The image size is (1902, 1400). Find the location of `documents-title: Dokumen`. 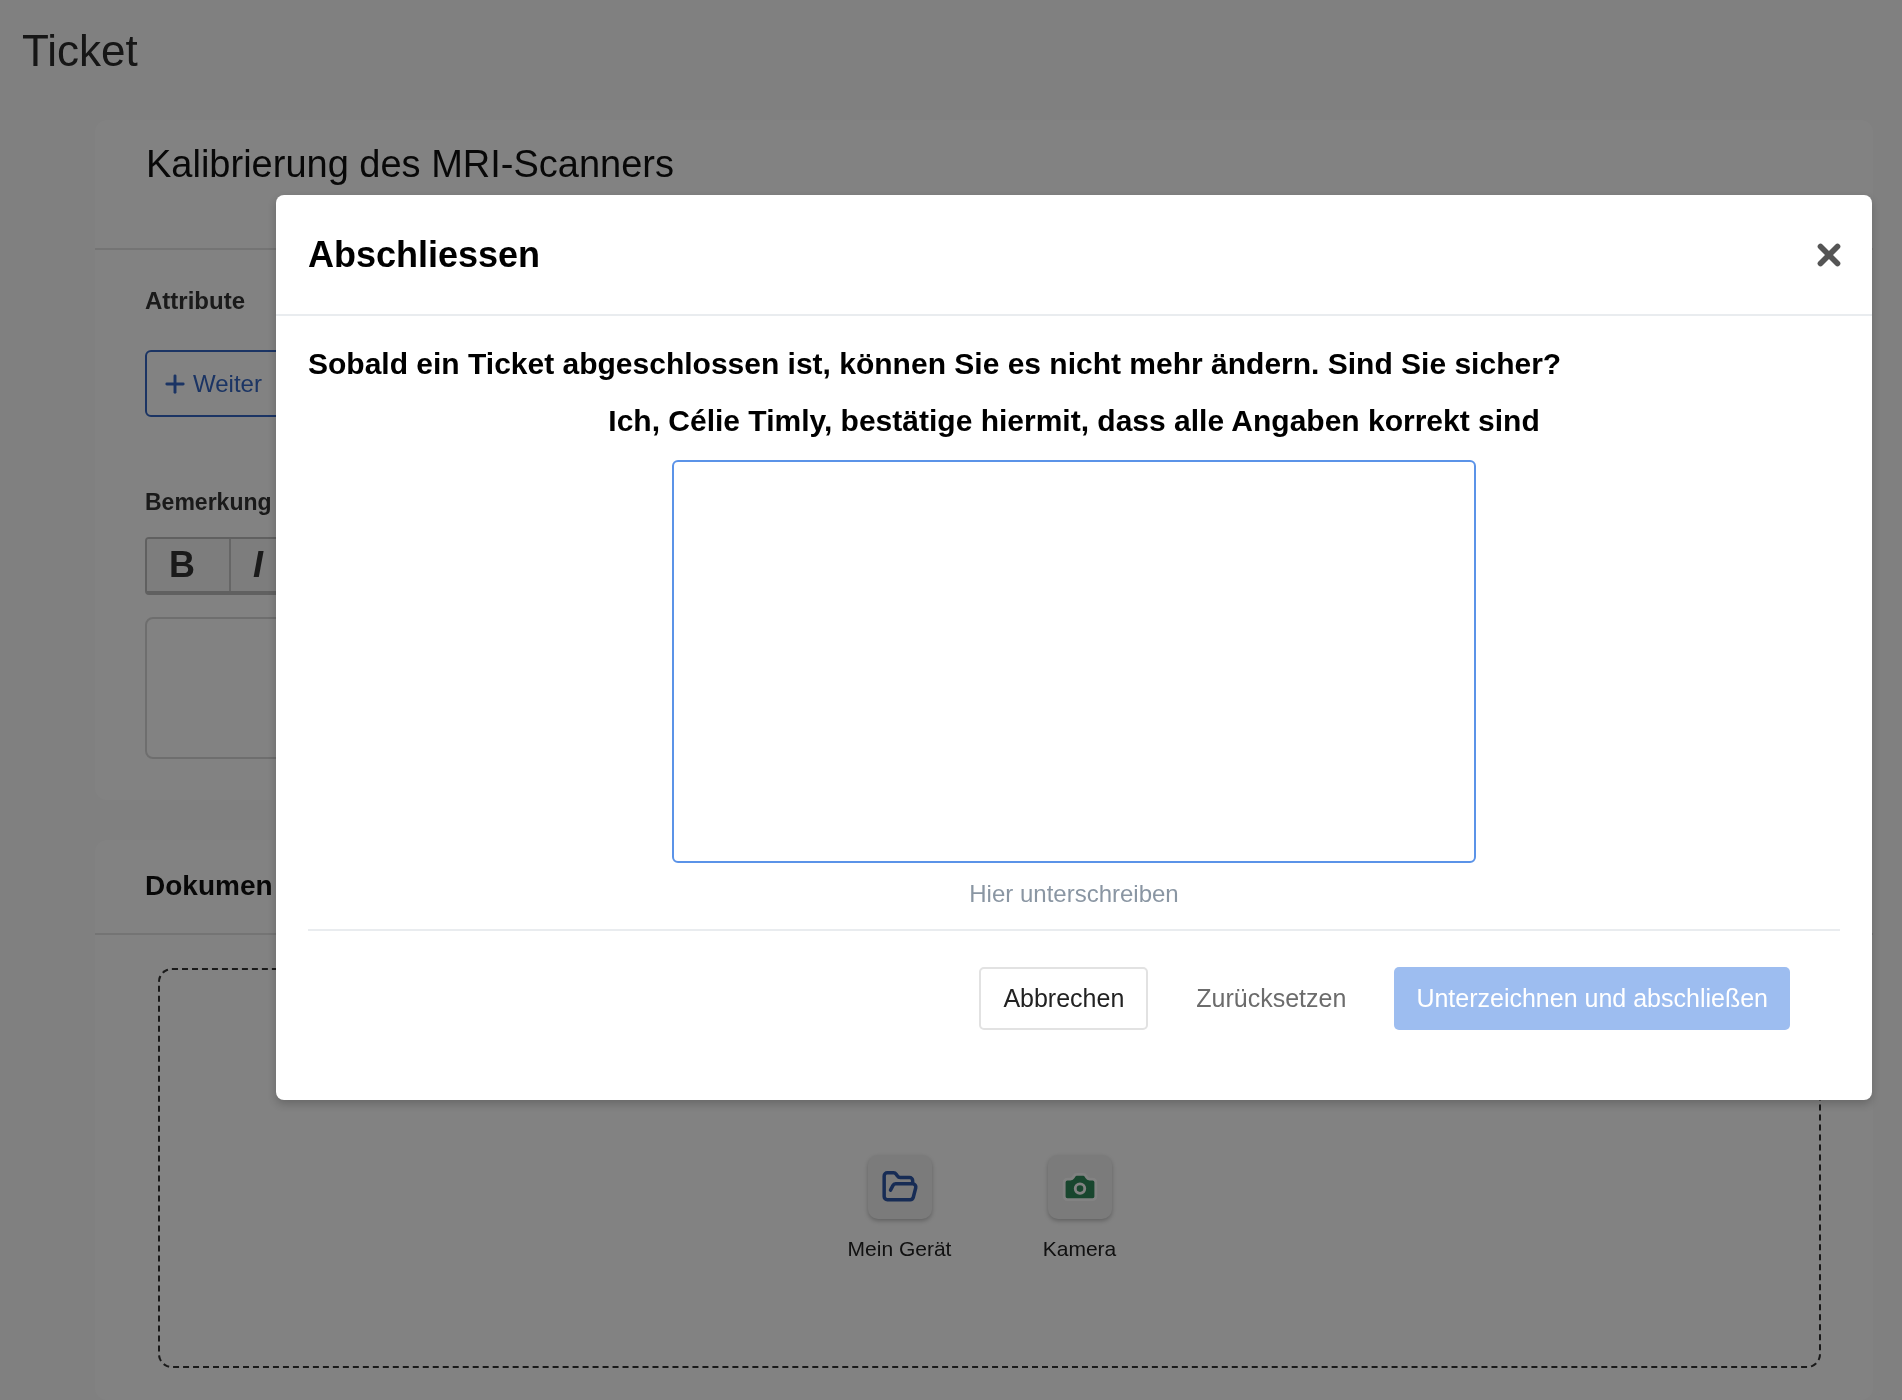

documents-title: Dokumen is located at coordinates (209, 886).